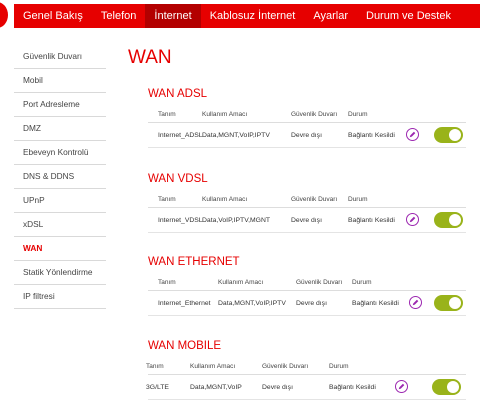 Image resolution: width=480 pixels, height=404 pixels. I want to click on nav-item-genel-bakis: Genel Bakış, so click(53, 16).